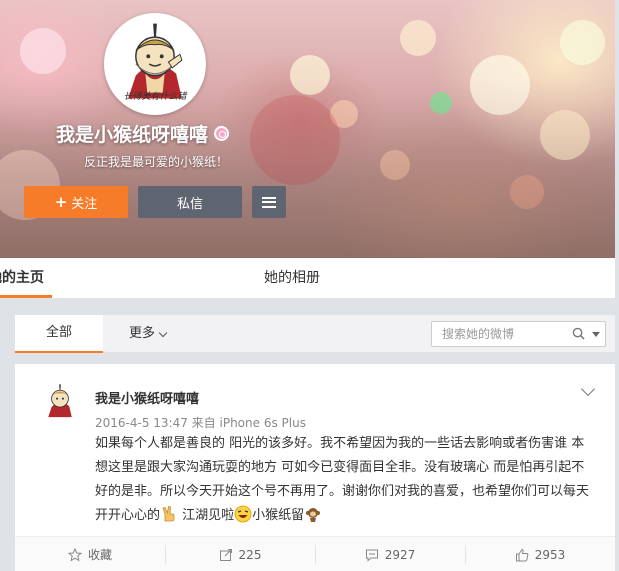 The image size is (619, 571). I want to click on tab-home-label: 她的主页, so click(22, 278).